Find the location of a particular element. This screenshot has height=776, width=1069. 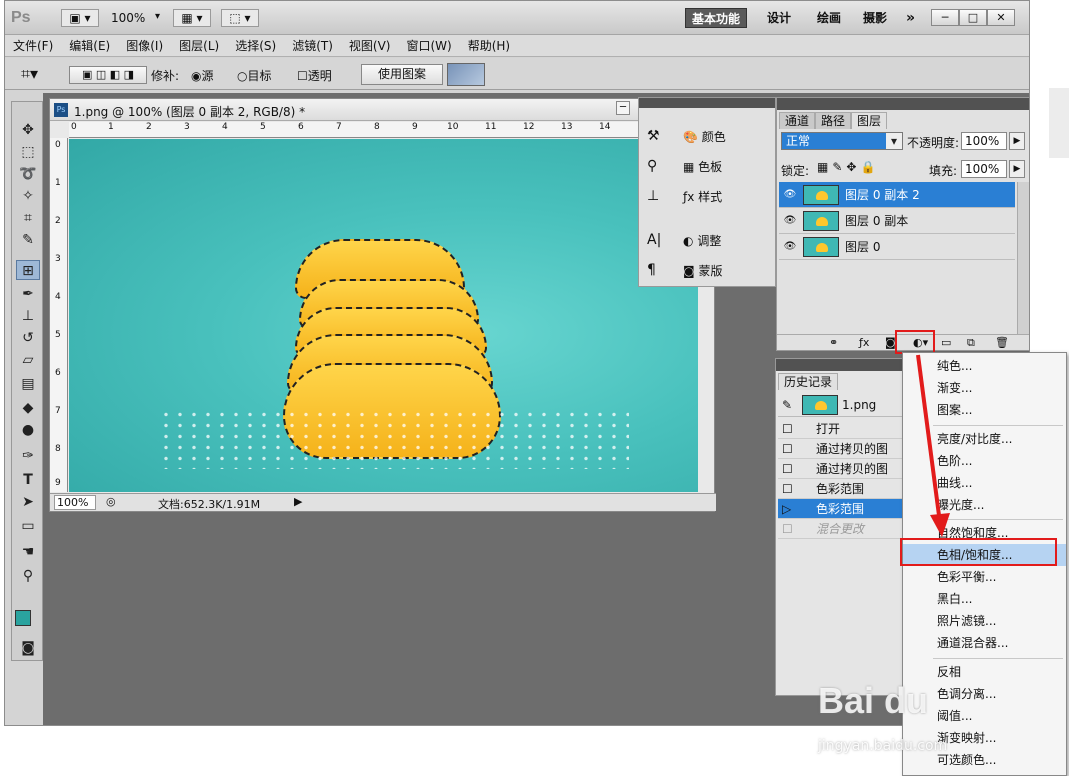

tab-layers: 图层 is located at coordinates (869, 120).